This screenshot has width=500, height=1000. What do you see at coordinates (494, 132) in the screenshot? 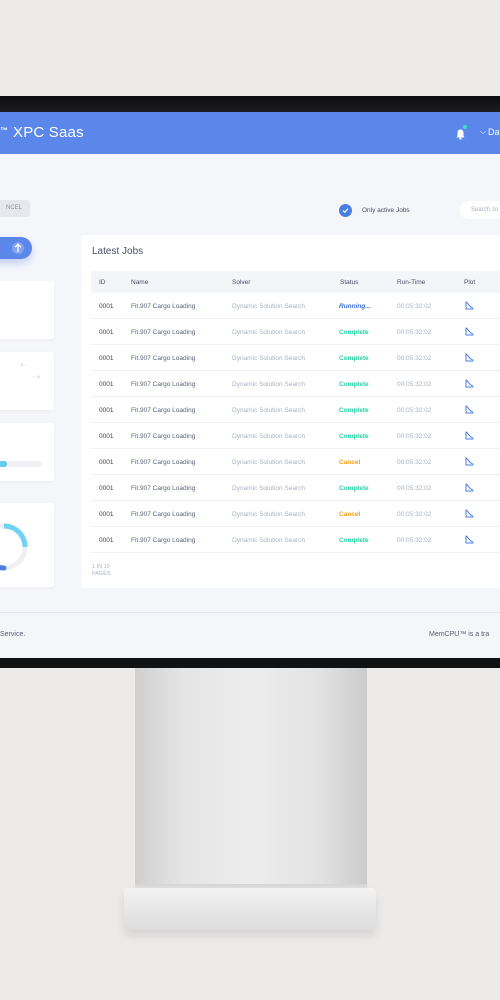
I see `user-menu: Da` at bounding box center [494, 132].